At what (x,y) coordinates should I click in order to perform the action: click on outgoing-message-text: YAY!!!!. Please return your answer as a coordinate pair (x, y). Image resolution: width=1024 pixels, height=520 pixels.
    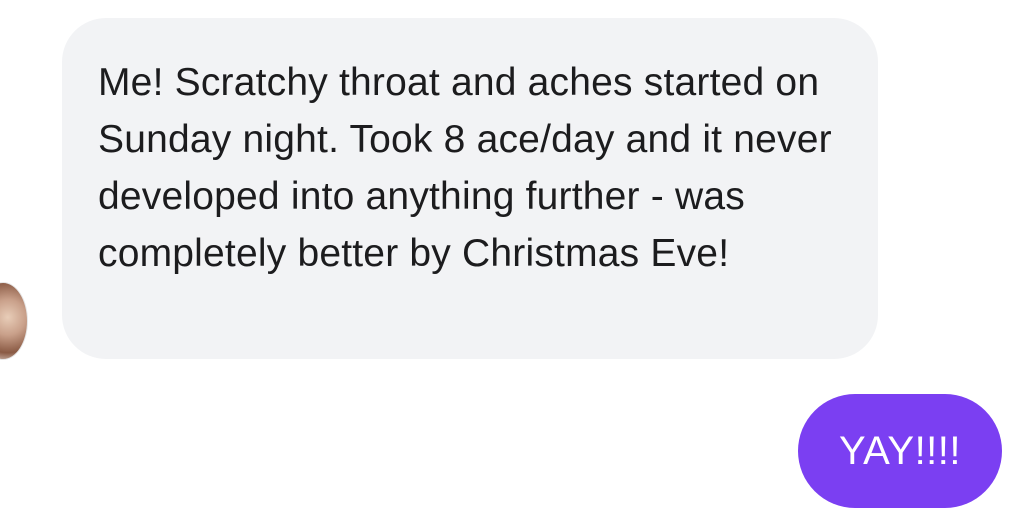
    Looking at the image, I should click on (900, 450).